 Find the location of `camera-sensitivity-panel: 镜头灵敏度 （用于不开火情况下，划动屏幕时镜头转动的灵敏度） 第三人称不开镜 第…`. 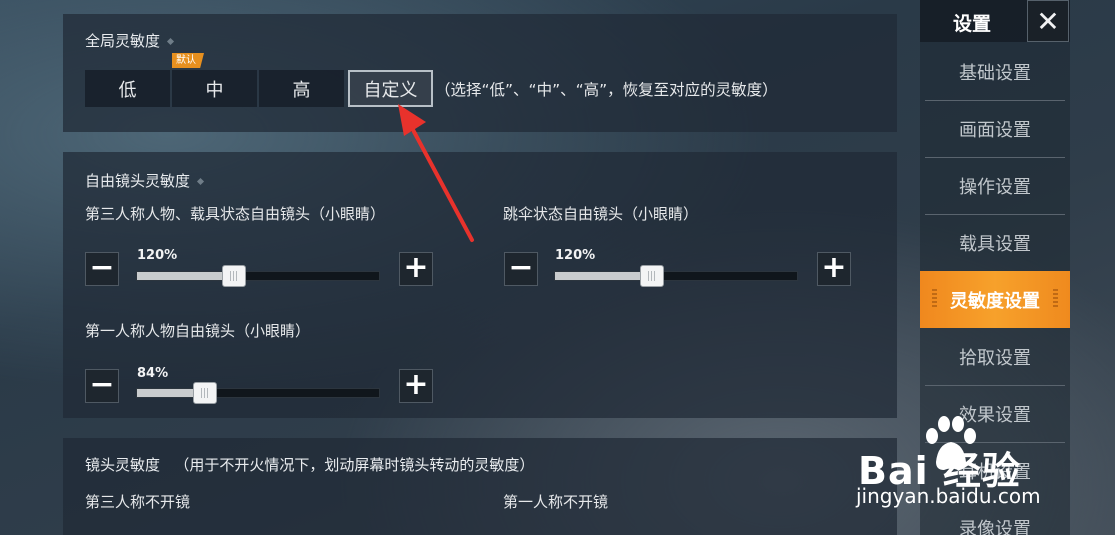

camera-sensitivity-panel: 镜头灵敏度 （用于不开火情况下，划动屏幕时镜头转动的灵敏度） 第三人称不开镜 第… is located at coordinates (480, 486).